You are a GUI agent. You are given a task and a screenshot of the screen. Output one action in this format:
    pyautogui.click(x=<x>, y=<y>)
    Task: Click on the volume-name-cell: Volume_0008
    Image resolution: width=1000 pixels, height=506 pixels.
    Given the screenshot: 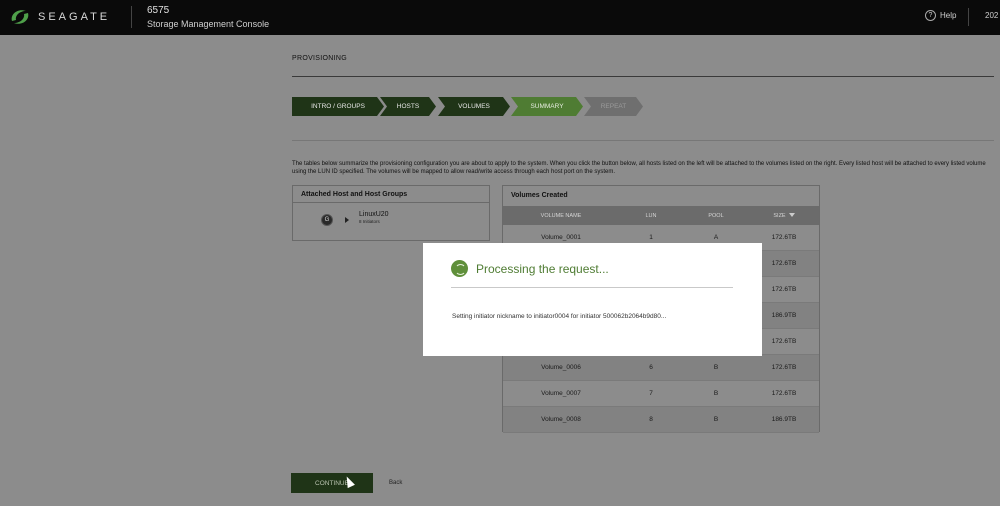 What is the action you would take?
    pyautogui.click(x=561, y=419)
    